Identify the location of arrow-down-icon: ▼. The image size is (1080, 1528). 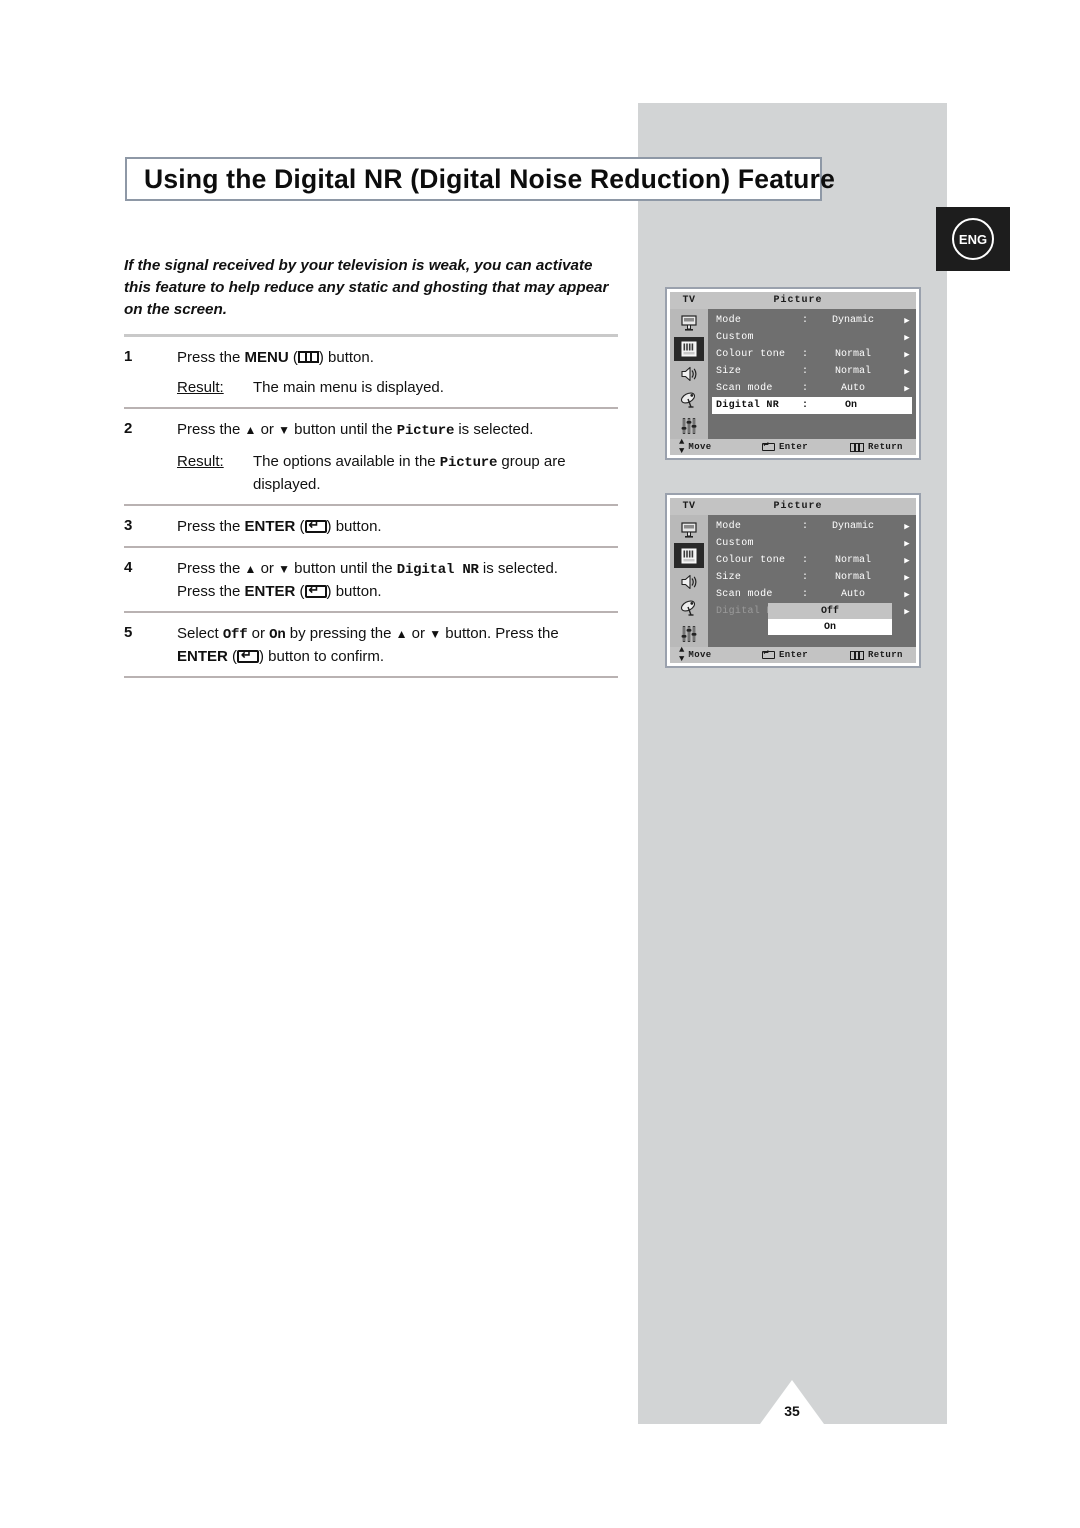
(284, 569).